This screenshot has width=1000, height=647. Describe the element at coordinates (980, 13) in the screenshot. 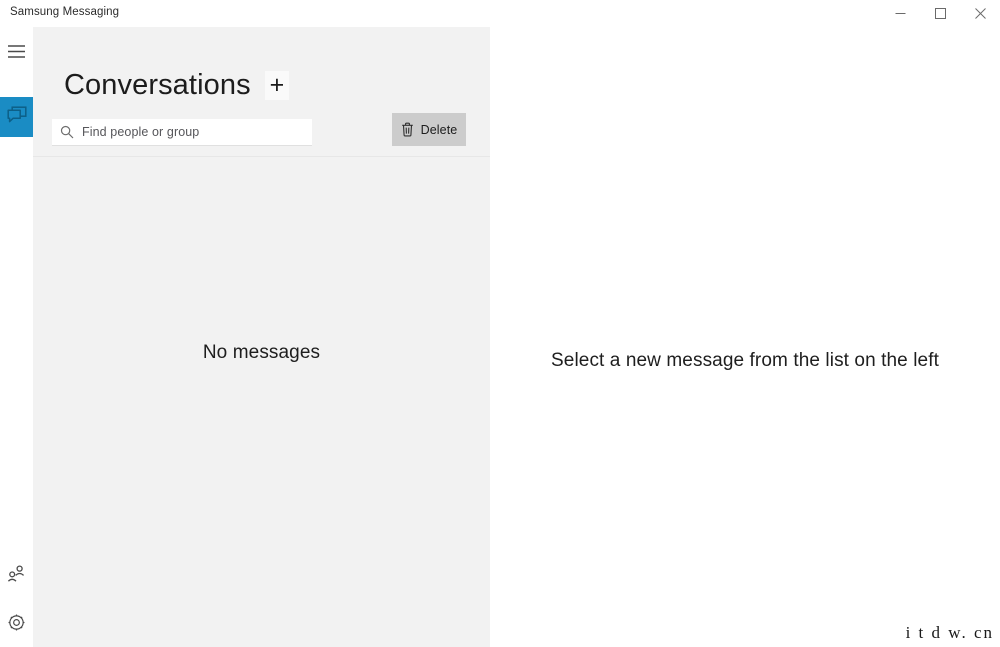

I see `close-button` at that location.